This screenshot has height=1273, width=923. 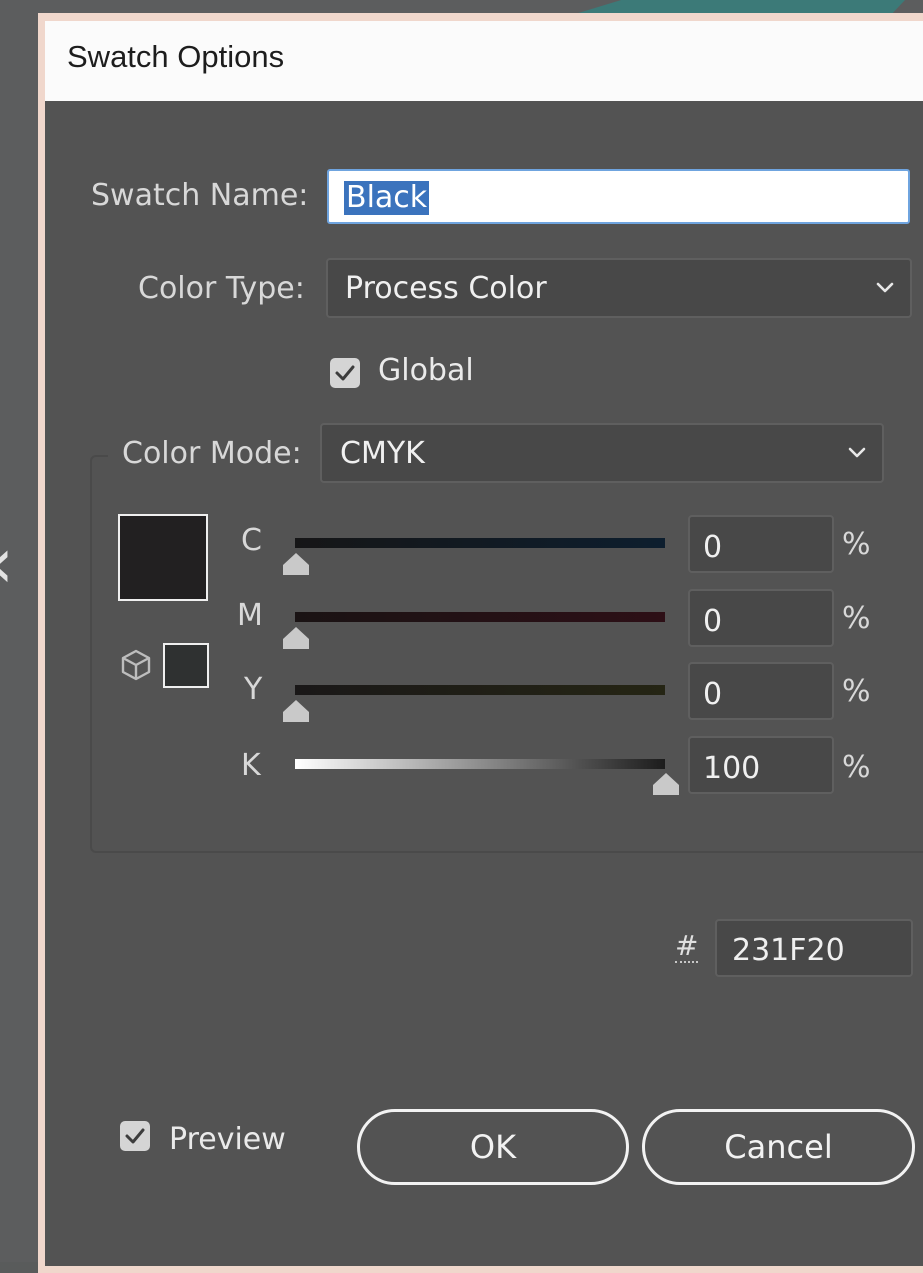 What do you see at coordinates (856, 544) in the screenshot?
I see `slider-c-unit: %` at bounding box center [856, 544].